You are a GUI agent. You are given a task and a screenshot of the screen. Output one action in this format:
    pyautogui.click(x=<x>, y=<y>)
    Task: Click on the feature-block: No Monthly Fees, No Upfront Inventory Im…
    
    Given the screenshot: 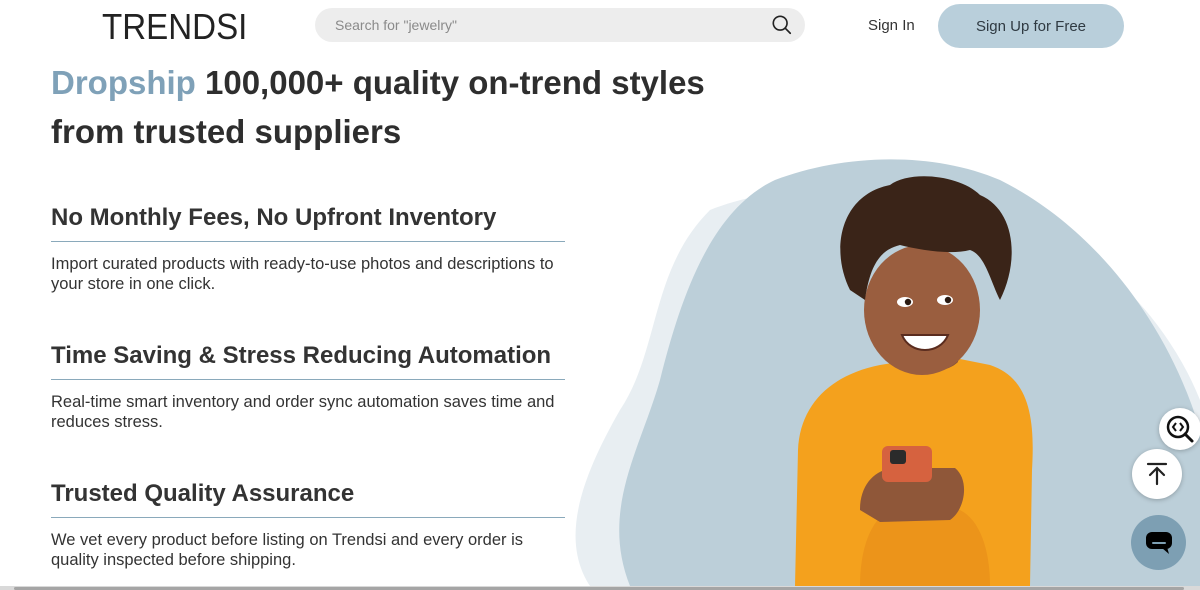 What is the action you would take?
    pyautogui.click(x=308, y=249)
    